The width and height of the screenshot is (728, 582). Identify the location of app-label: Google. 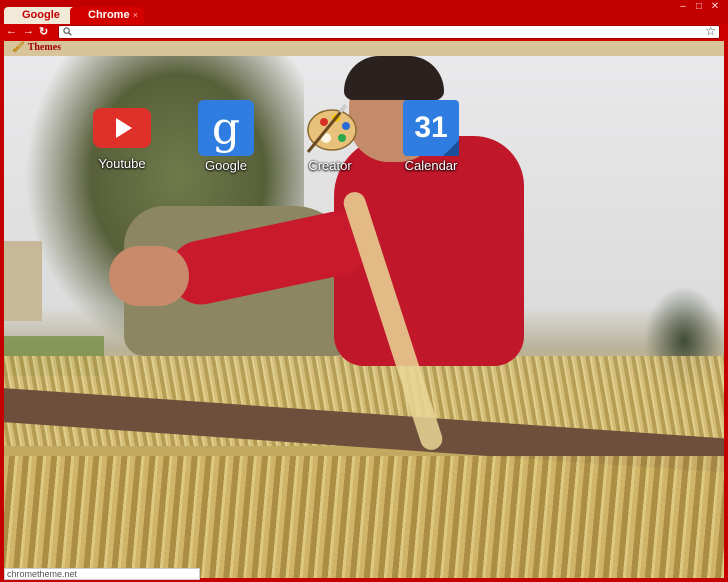
(226, 165).